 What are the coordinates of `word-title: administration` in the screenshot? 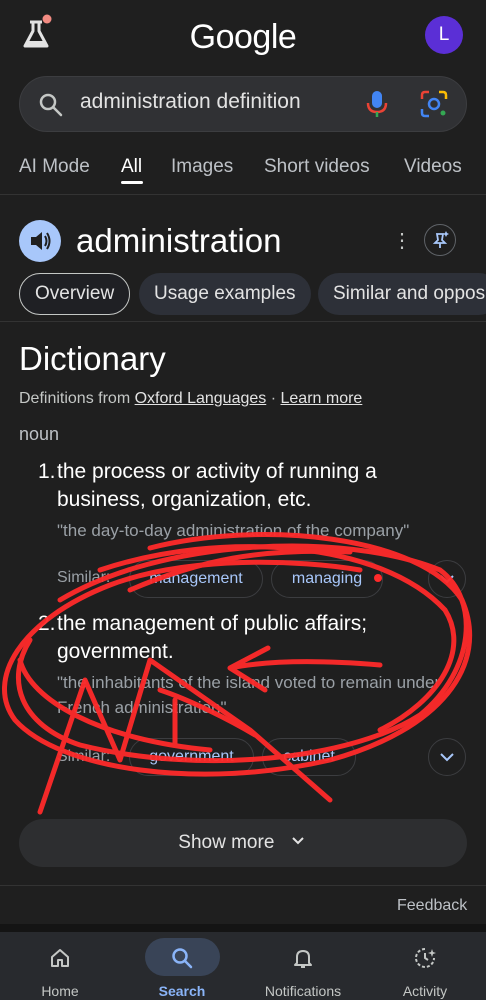 It's located at (179, 240).